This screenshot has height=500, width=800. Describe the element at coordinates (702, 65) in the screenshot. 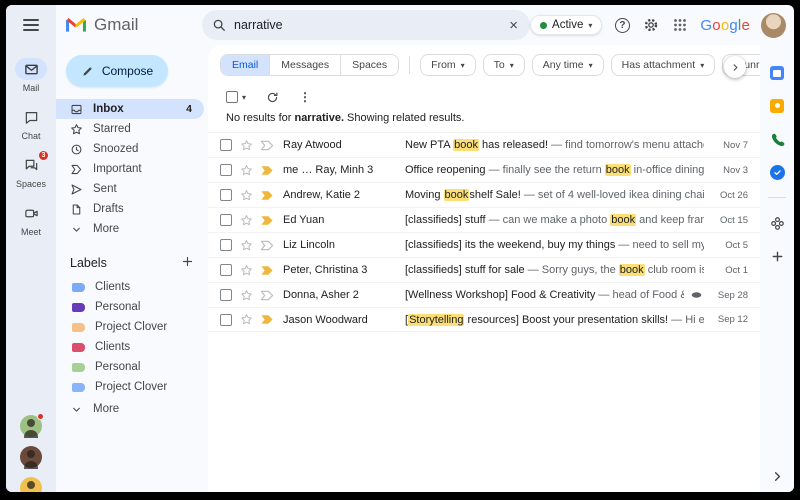

I see `chevron-down-icon: ▾` at that location.